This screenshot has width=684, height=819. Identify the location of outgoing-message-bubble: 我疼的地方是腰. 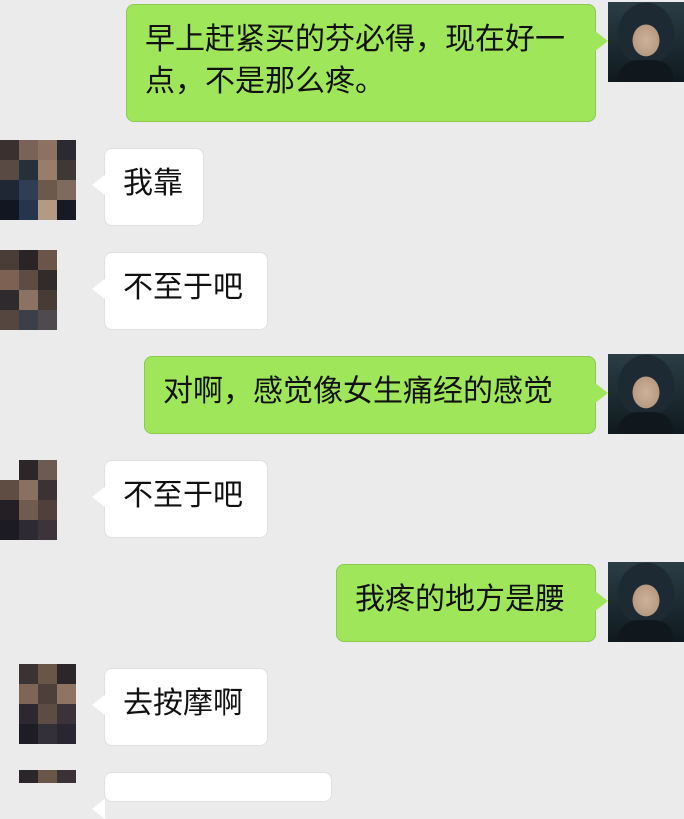
(472, 603).